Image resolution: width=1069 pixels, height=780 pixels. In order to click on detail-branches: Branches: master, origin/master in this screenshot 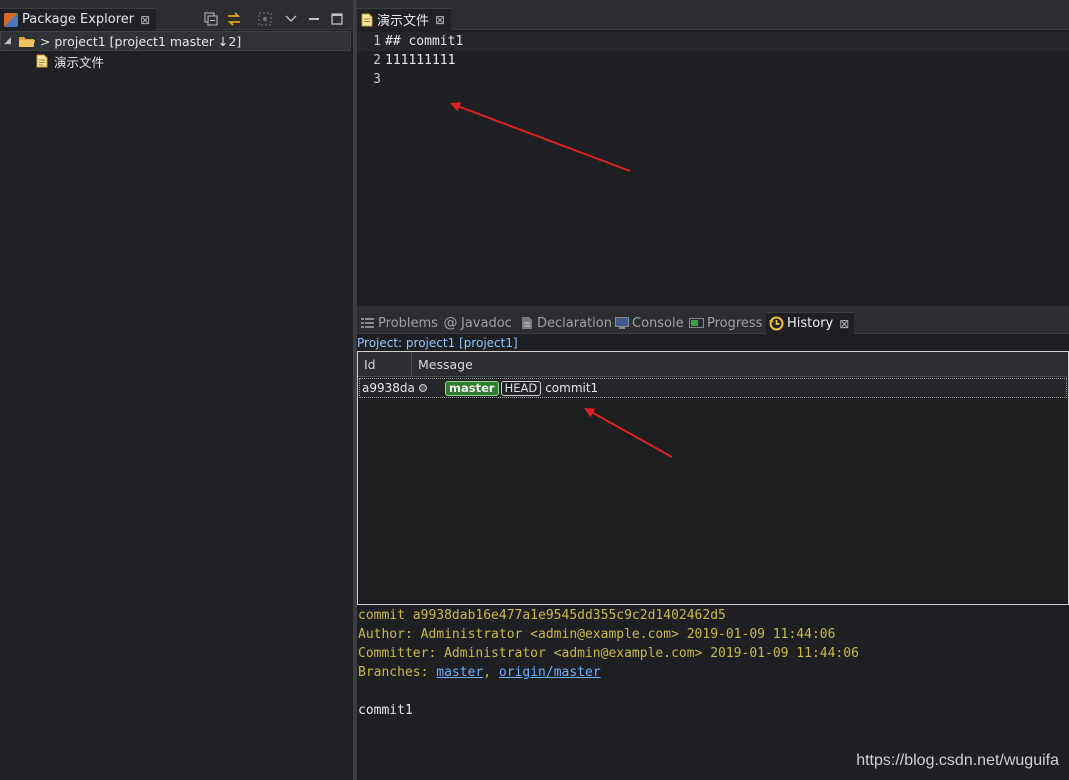, I will do `click(479, 672)`.